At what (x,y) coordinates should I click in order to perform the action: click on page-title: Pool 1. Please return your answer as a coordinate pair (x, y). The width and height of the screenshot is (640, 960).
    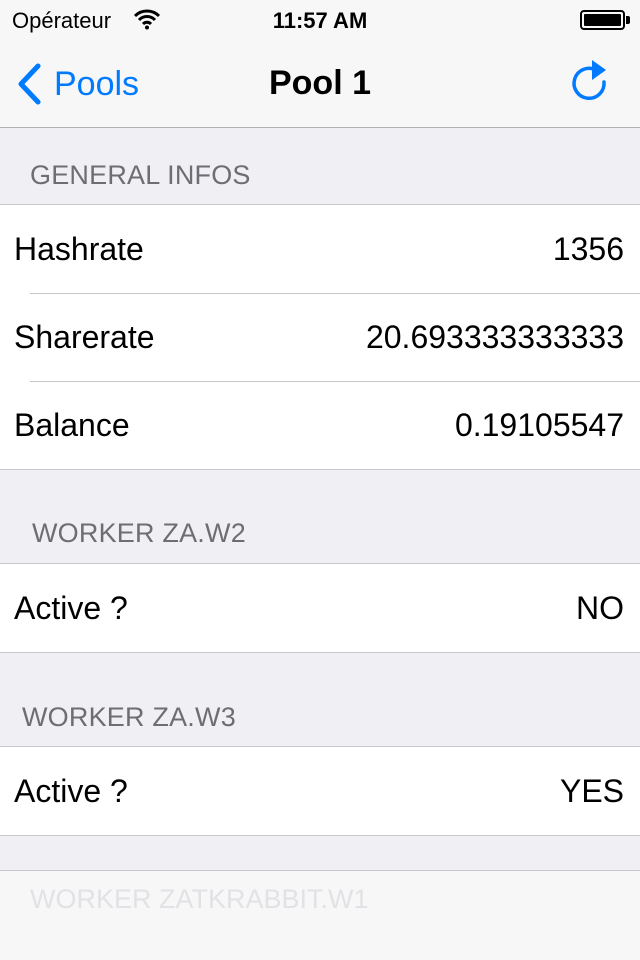
    Looking at the image, I should click on (320, 83).